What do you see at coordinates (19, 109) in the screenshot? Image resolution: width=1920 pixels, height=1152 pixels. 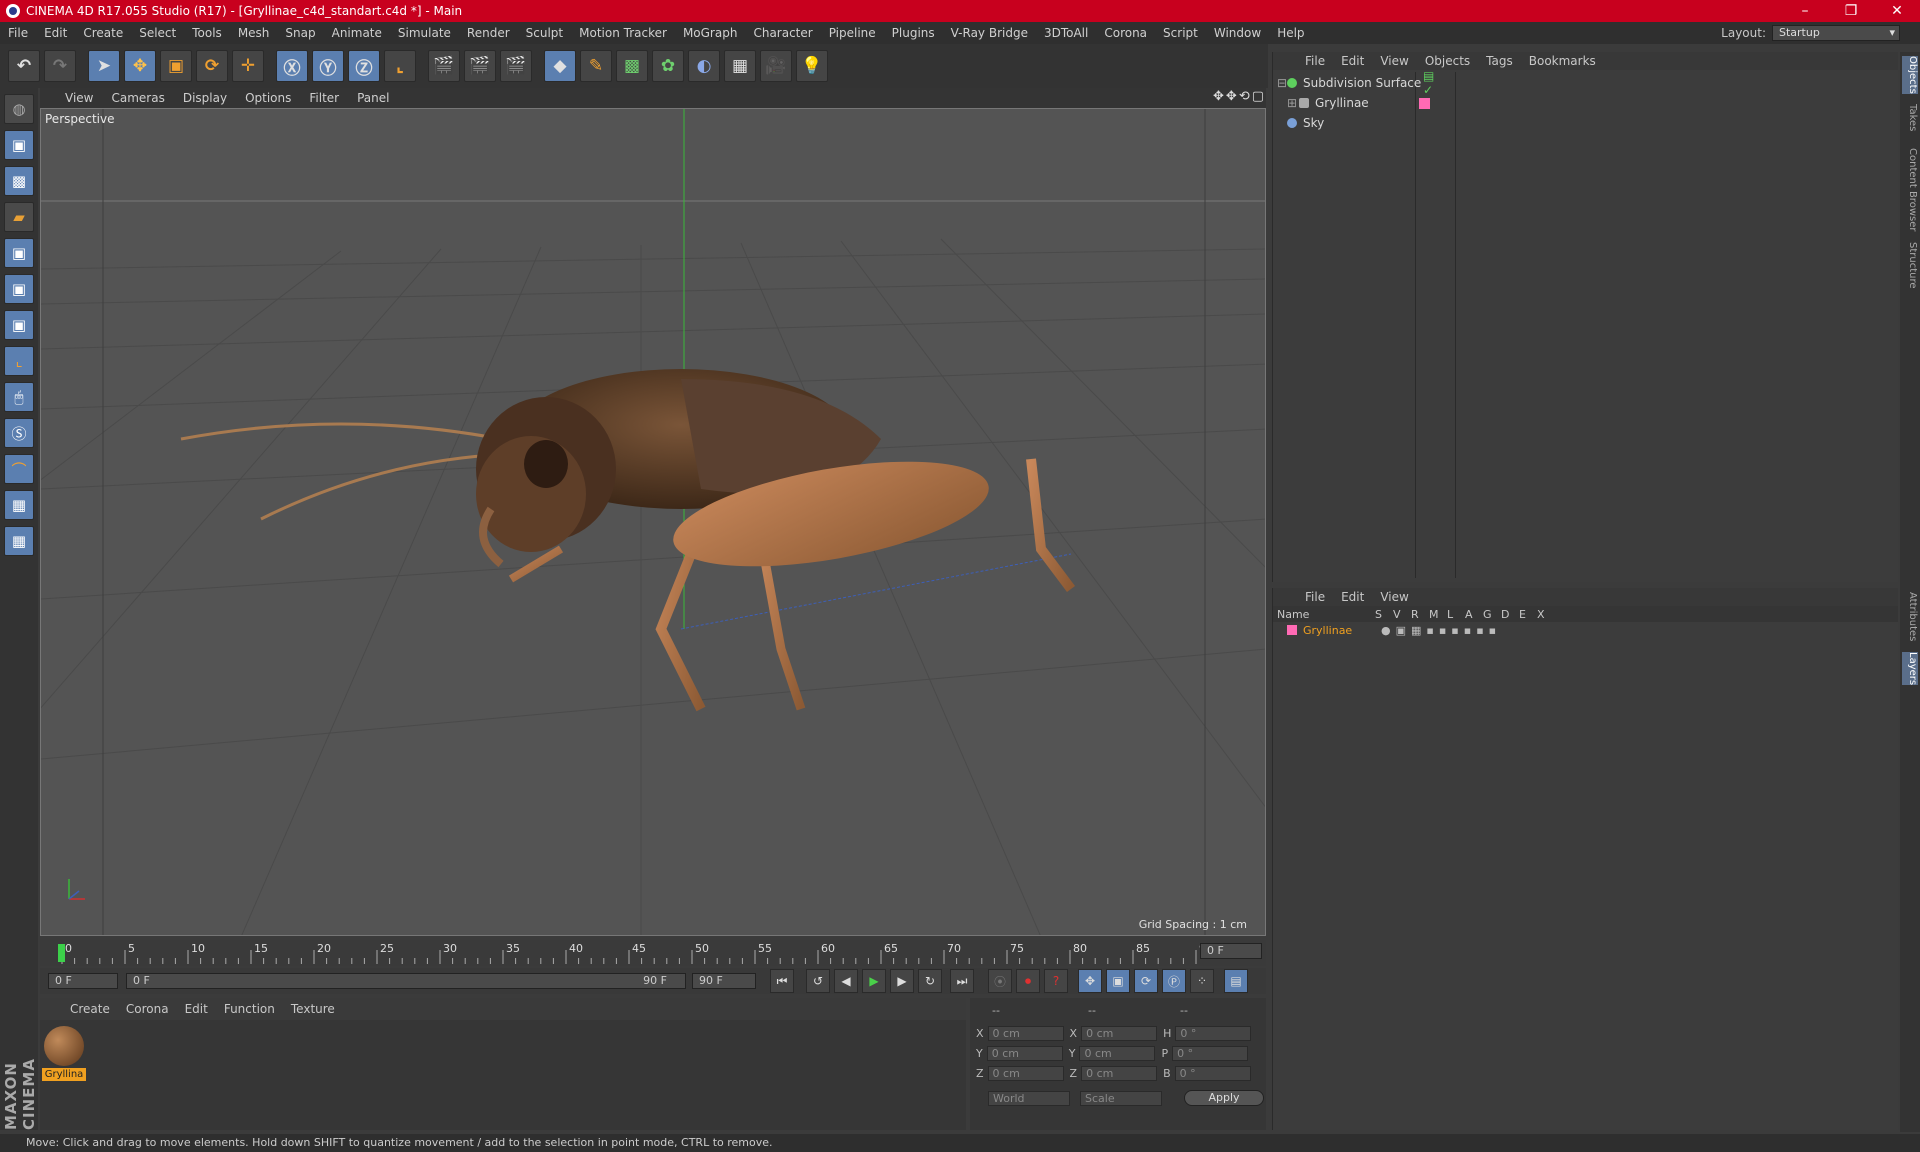 I see `make-editable-icon: ◍` at bounding box center [19, 109].